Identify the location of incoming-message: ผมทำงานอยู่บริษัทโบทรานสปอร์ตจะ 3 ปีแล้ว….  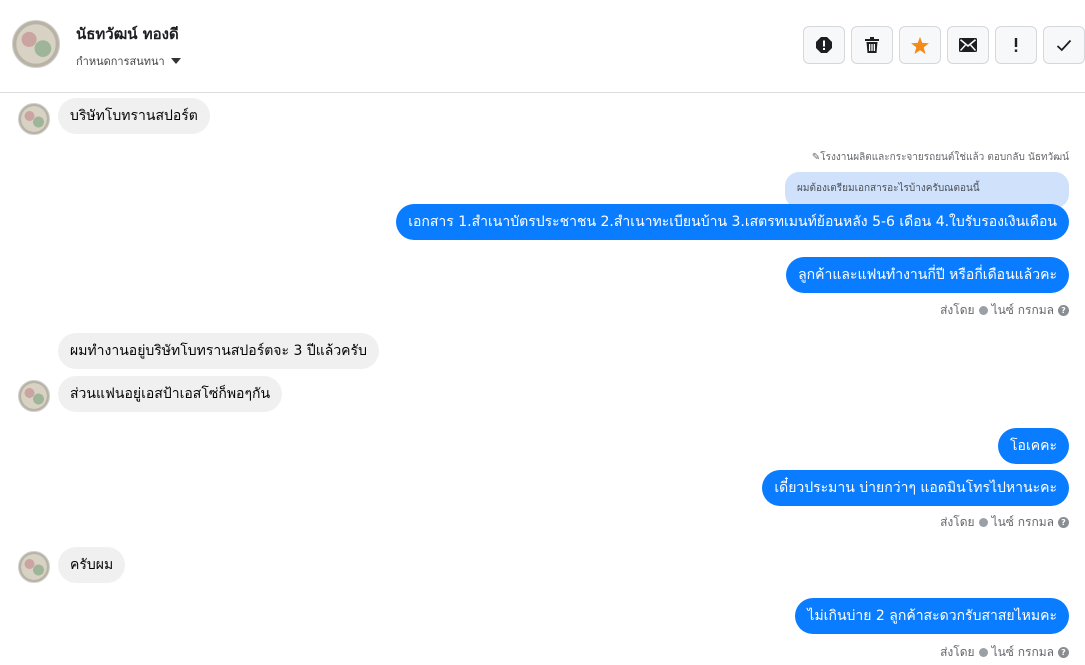
(218, 351).